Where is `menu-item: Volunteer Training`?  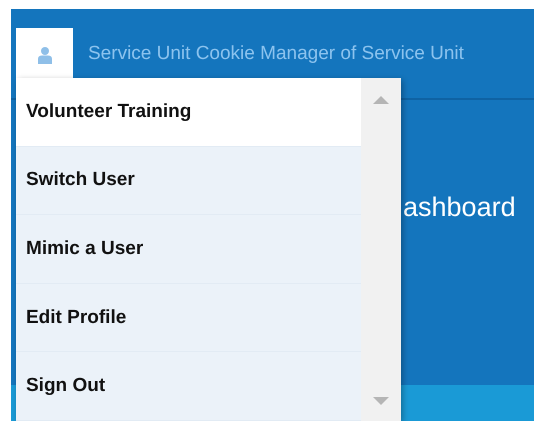 menu-item: Volunteer Training is located at coordinates (188, 112).